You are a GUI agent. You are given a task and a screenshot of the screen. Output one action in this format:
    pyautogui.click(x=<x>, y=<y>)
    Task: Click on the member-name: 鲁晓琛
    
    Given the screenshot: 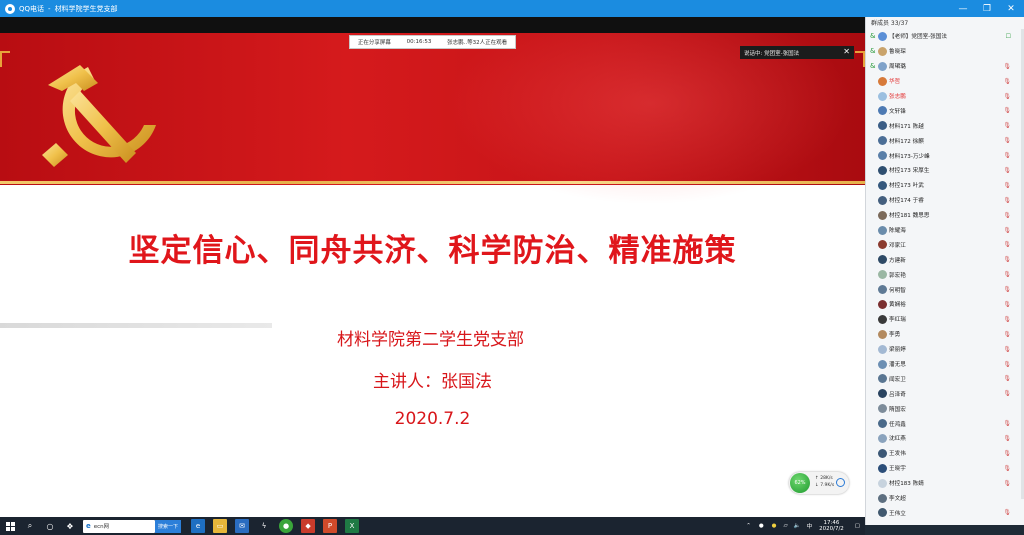 What is the action you would take?
    pyautogui.click(x=897, y=52)
    